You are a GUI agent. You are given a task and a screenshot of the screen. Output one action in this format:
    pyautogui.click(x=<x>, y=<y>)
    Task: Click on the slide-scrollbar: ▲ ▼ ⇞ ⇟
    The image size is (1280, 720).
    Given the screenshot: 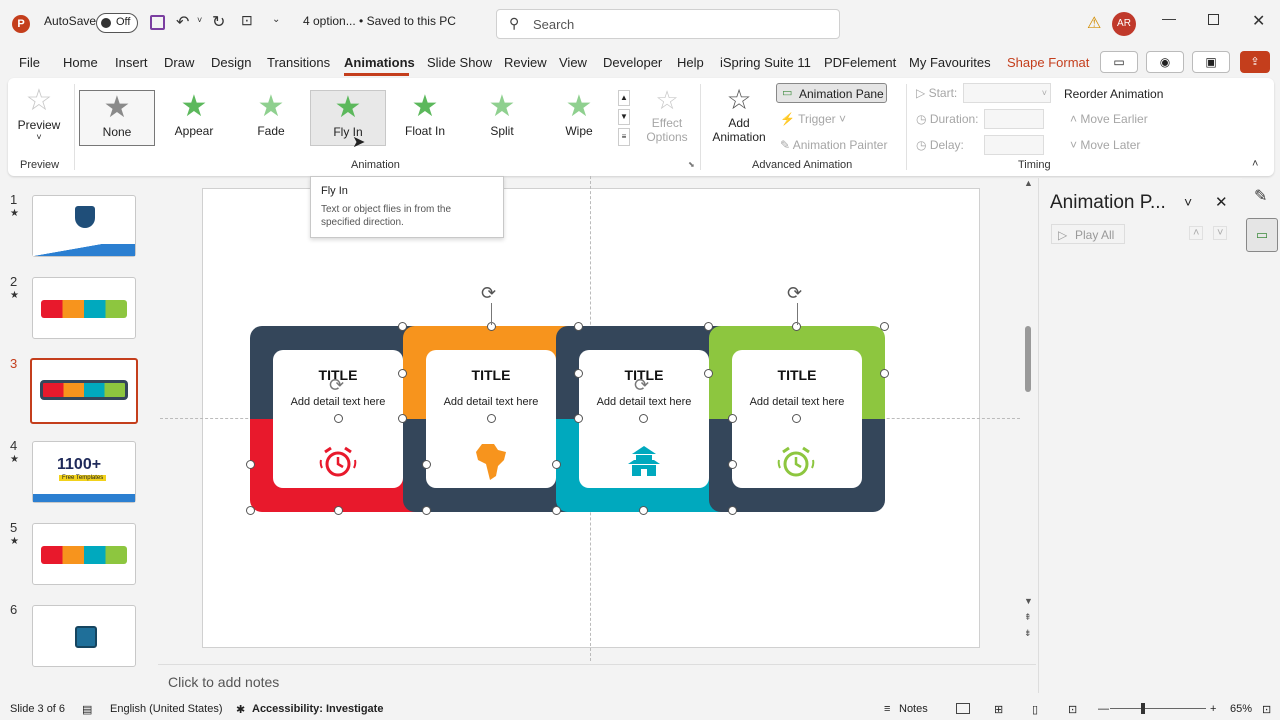 What is the action you would take?
    pyautogui.click(x=1029, y=413)
    